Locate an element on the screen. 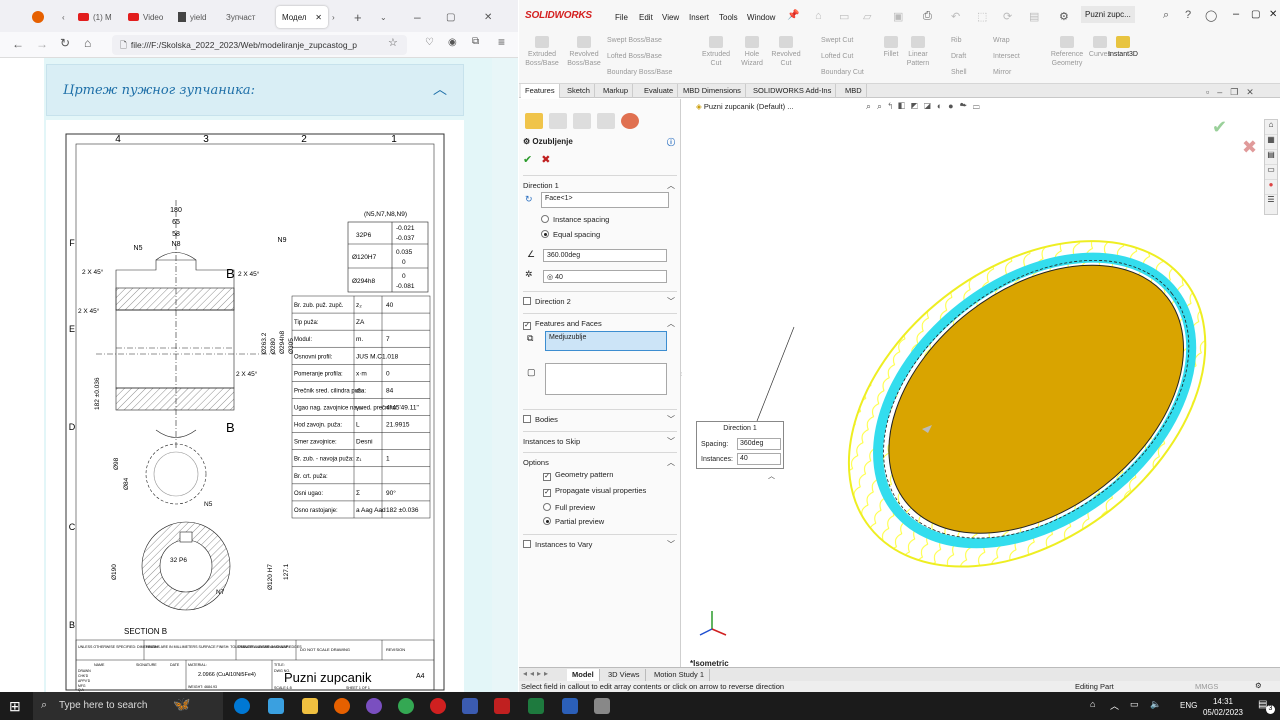  tab-markup: Markup is located at coordinates (616, 91).